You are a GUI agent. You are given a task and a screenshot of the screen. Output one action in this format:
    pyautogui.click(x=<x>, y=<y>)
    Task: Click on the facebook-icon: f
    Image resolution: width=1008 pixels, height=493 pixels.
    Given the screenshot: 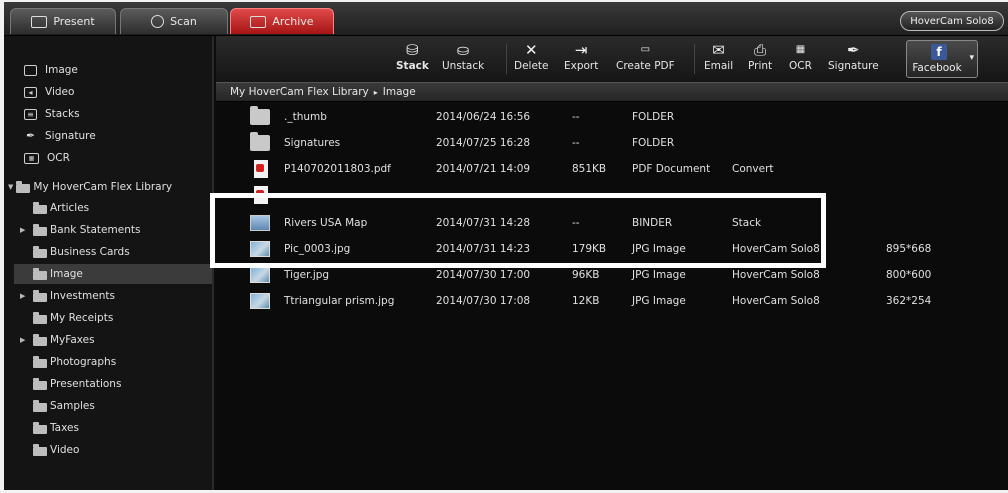 What is the action you would take?
    pyautogui.click(x=939, y=52)
    